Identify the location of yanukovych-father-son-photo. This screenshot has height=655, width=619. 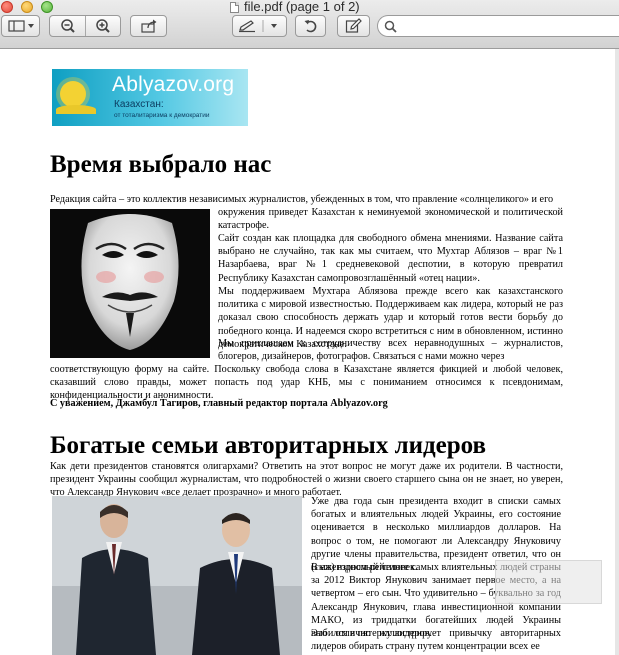
(177, 575).